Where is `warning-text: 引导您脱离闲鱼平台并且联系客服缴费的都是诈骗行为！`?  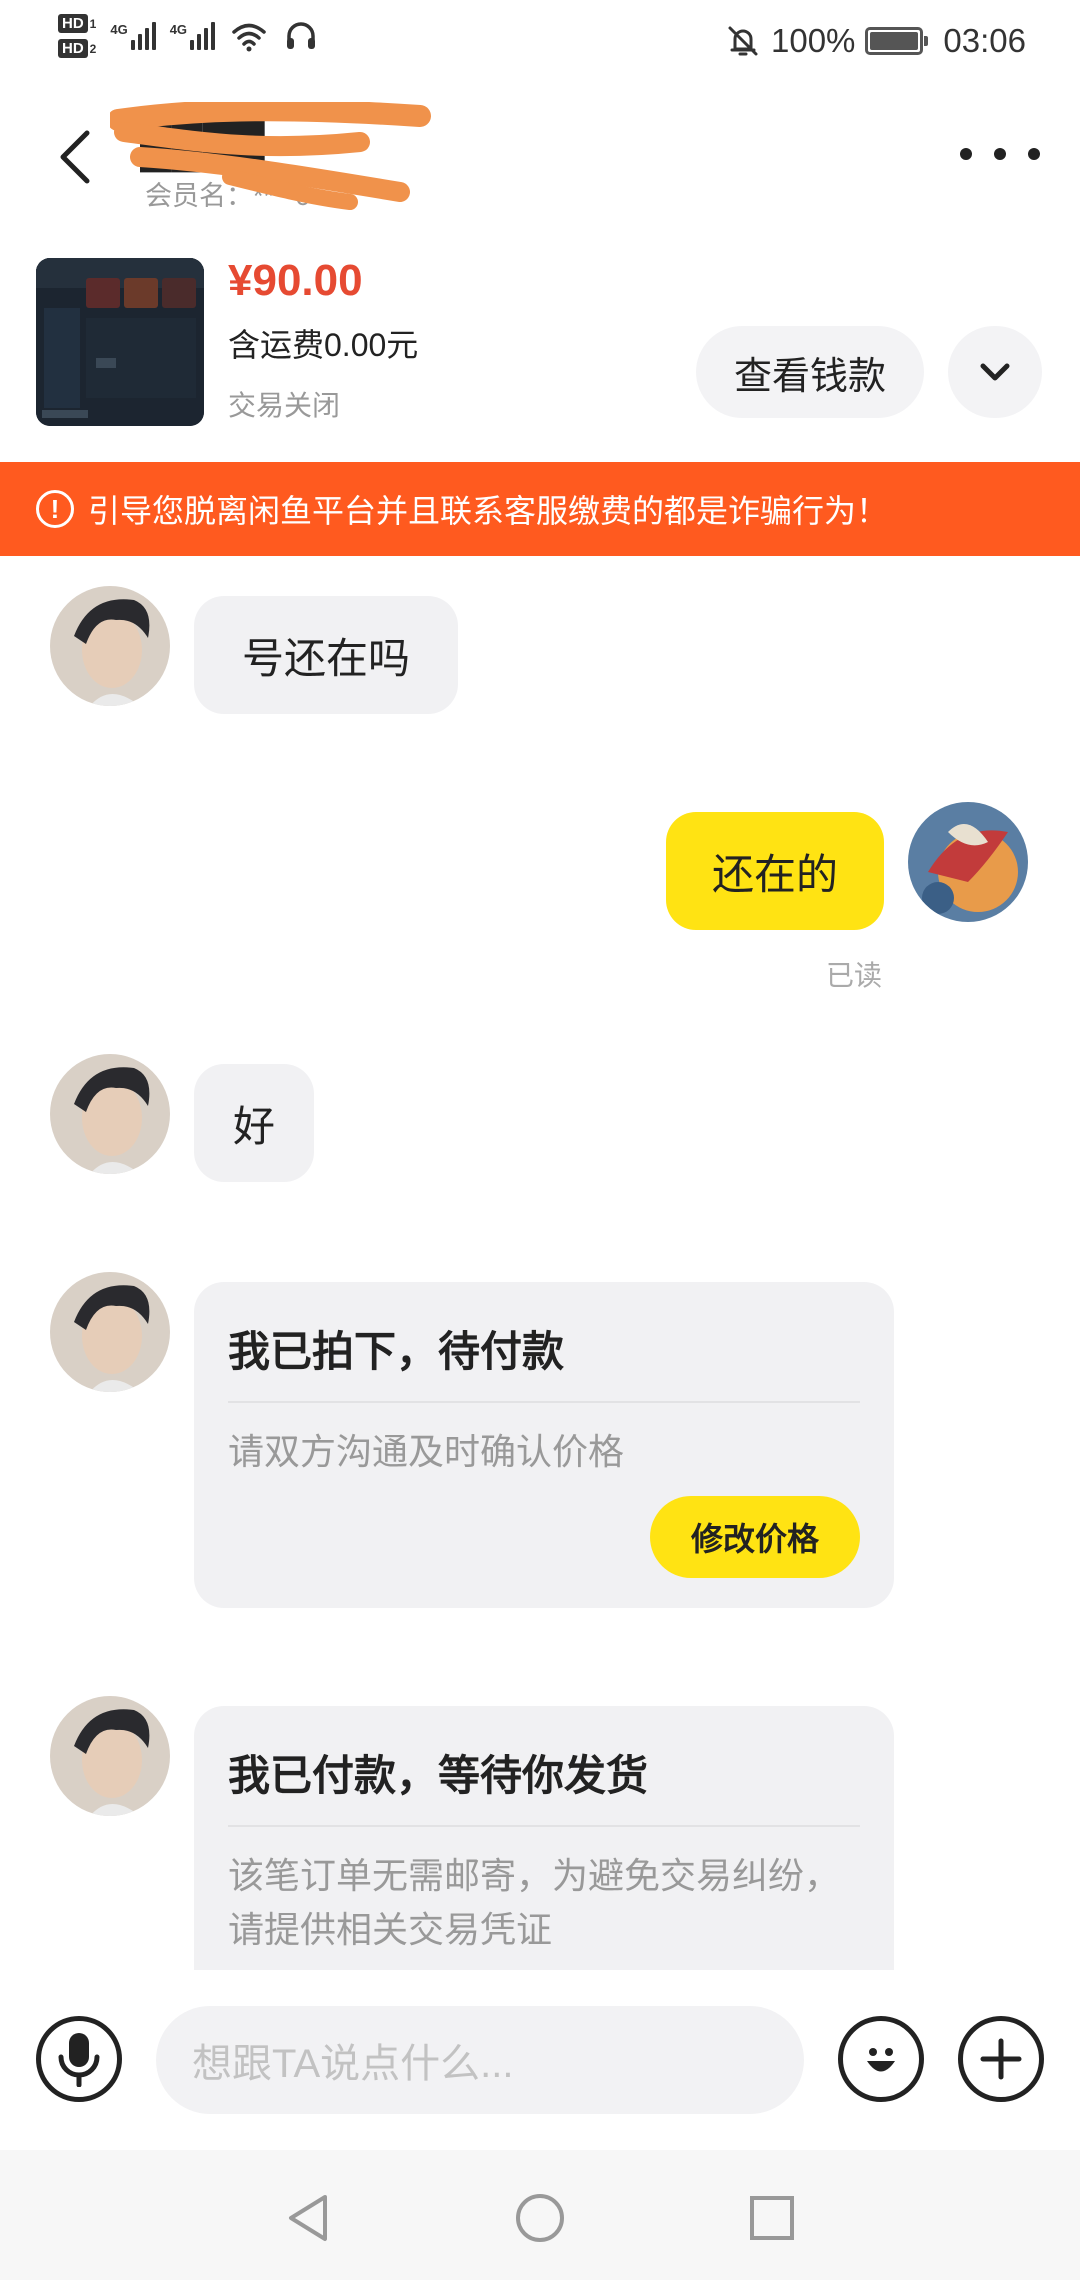
warning-text: 引导您脱离闲鱼平台并且联系客服缴费的都是诈骗行为！ is located at coordinates (488, 511).